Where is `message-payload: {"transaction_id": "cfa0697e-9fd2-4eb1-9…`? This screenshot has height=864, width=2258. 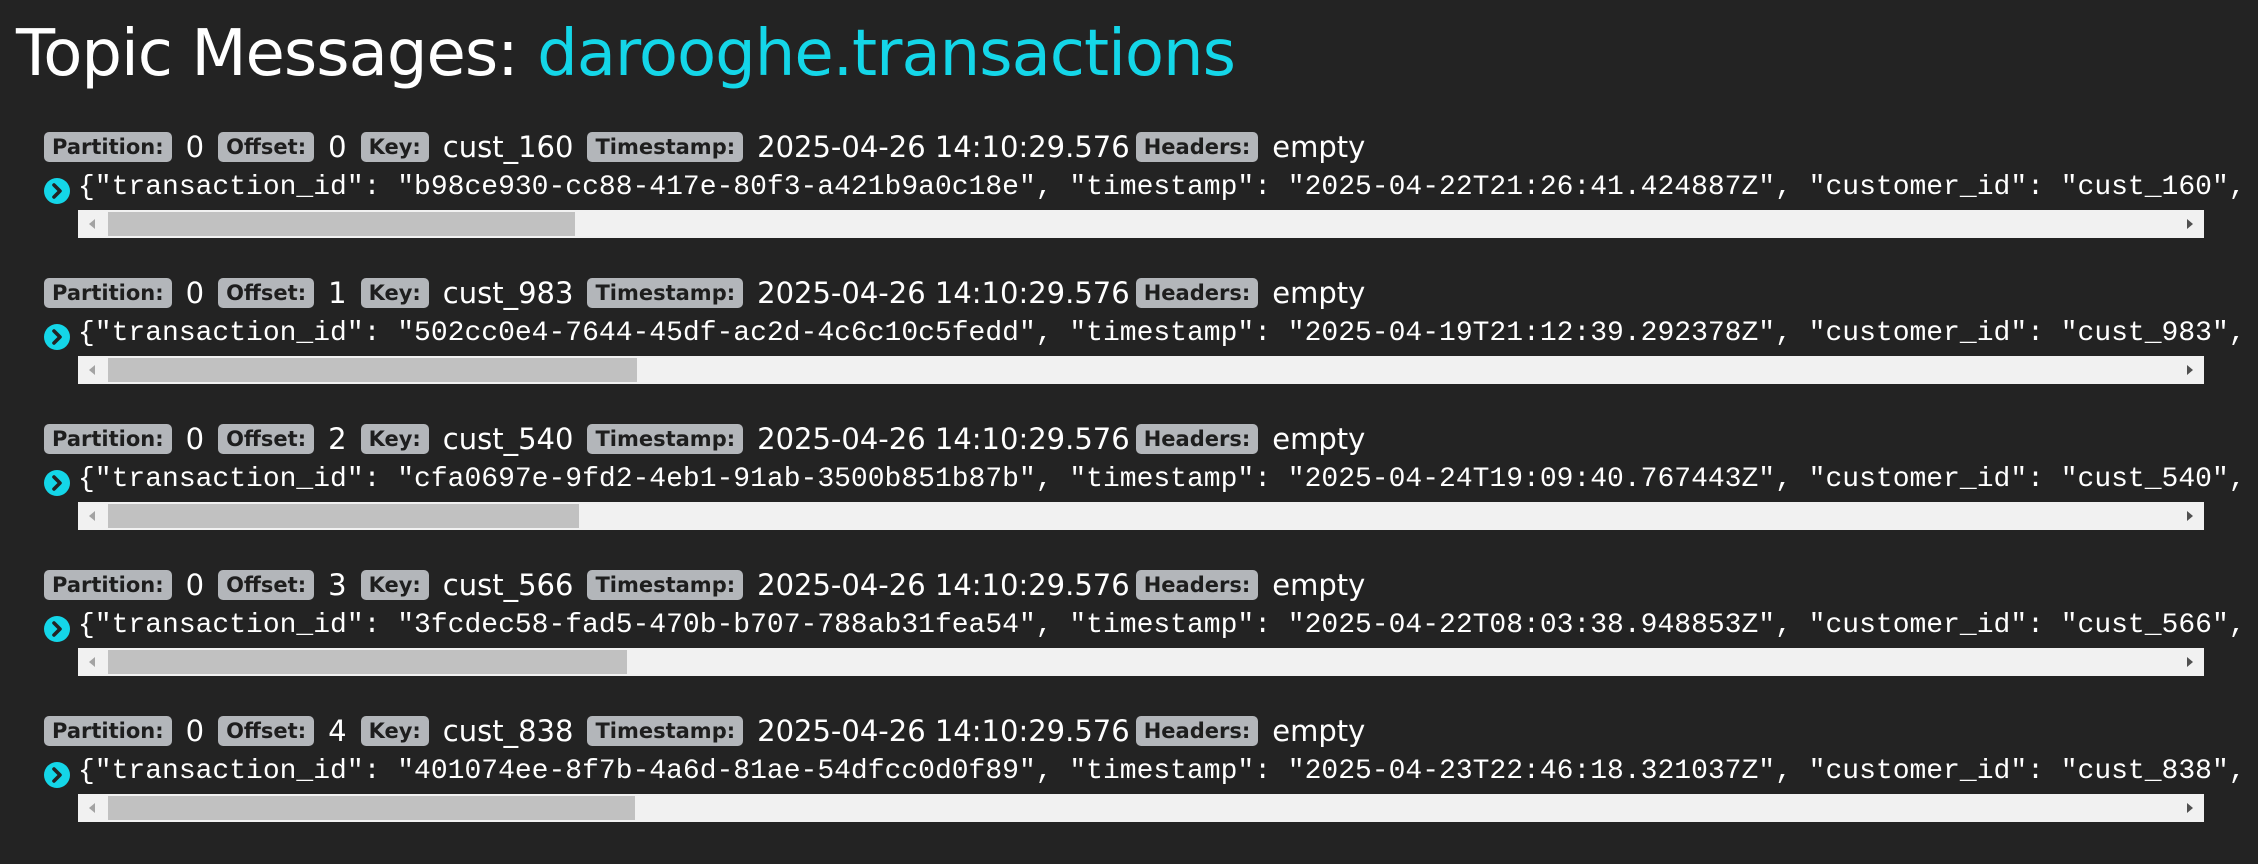 message-payload: {"transaction_id": "cfa0697e-9fd2-4eb1-9… is located at coordinates (1163, 479).